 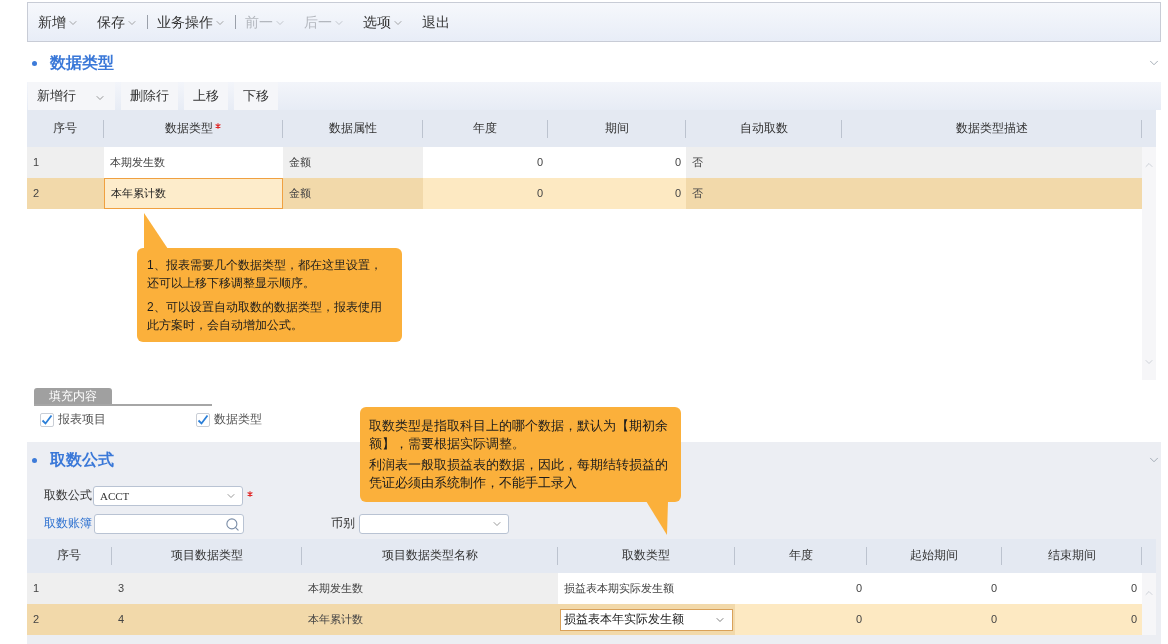 I want to click on table-row: 2 本年累计数 金额 0 0 否, so click(x=584, y=193).